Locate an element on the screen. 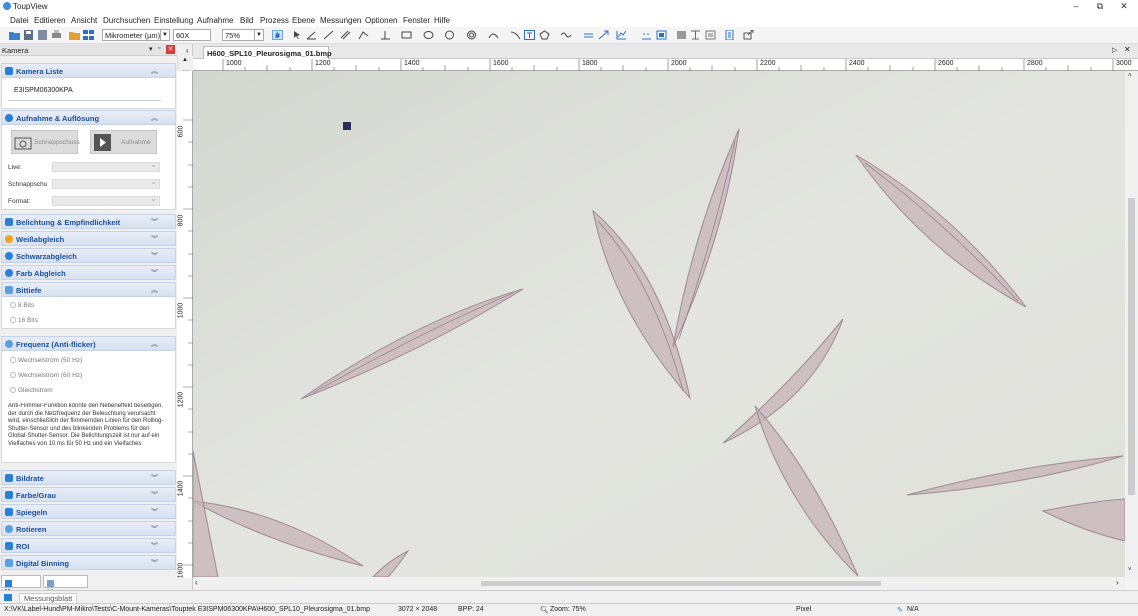 The width and height of the screenshot is (1138, 616). unit-select: Mikrometer (µm) ▼ is located at coordinates (136, 35).